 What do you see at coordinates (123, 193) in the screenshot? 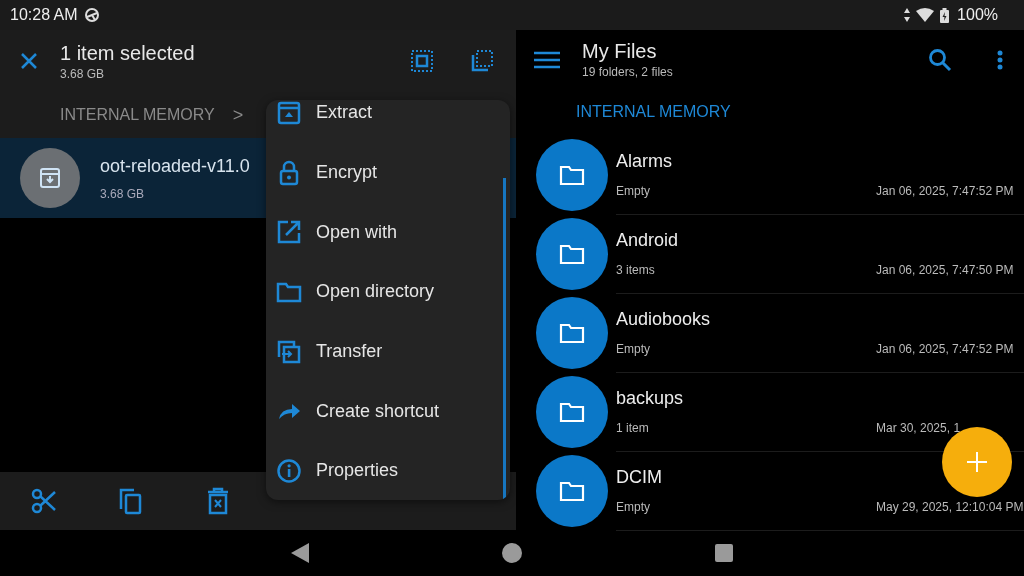
I see `file-size: 3.68 GB` at bounding box center [123, 193].